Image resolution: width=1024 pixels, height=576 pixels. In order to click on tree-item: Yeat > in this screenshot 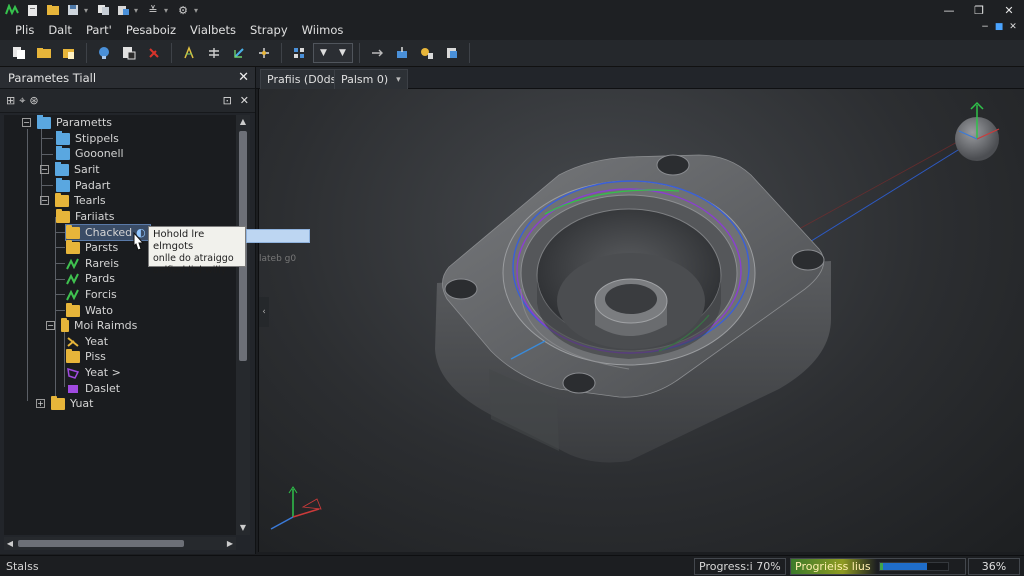, I will do `click(93, 372)`.